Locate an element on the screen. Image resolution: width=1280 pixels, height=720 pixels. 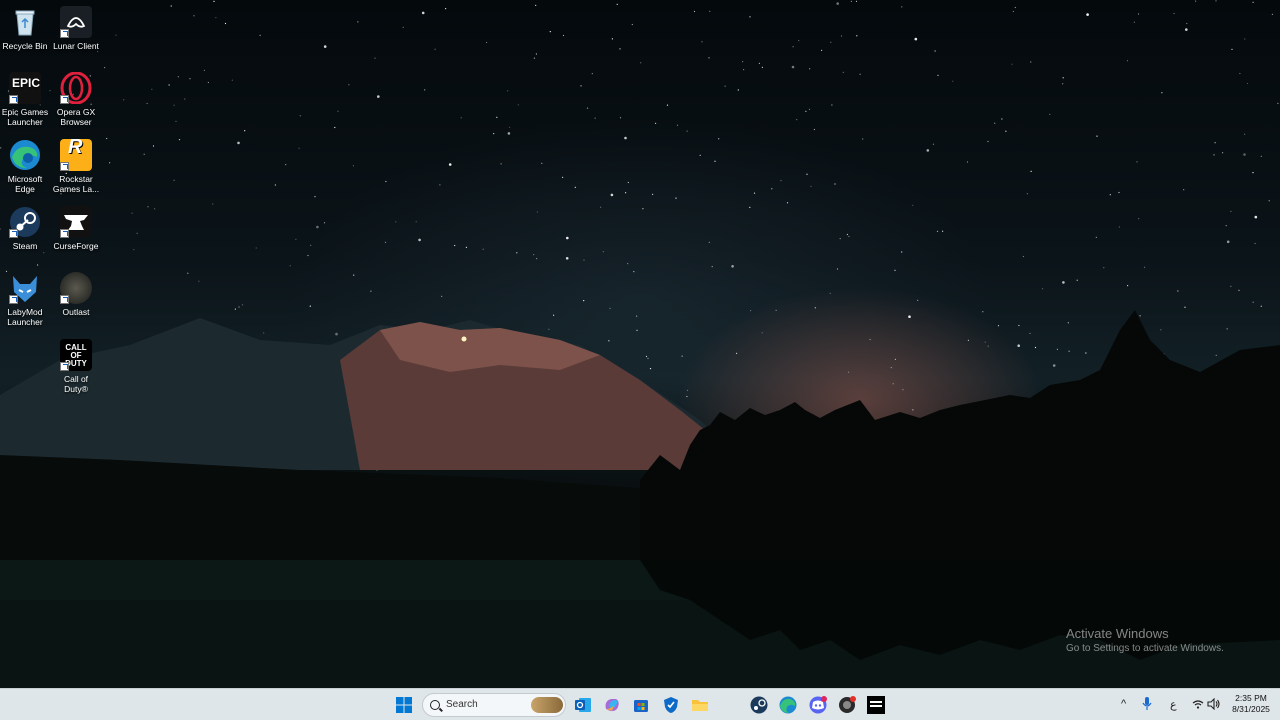
start-icon is located at coordinates (404, 705).